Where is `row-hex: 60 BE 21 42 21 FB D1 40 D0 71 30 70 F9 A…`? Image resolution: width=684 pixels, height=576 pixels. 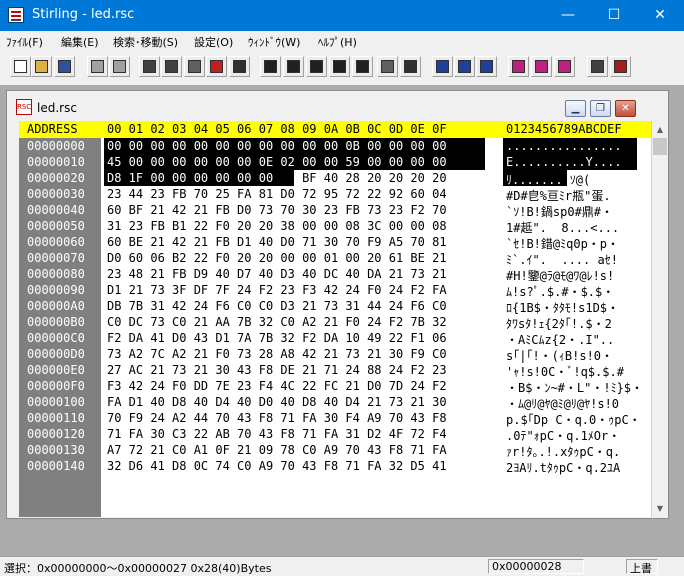 row-hex: 60 BE 21 42 21 FB D1 40 D0 71 30 70 F9 A… is located at coordinates (277, 242).